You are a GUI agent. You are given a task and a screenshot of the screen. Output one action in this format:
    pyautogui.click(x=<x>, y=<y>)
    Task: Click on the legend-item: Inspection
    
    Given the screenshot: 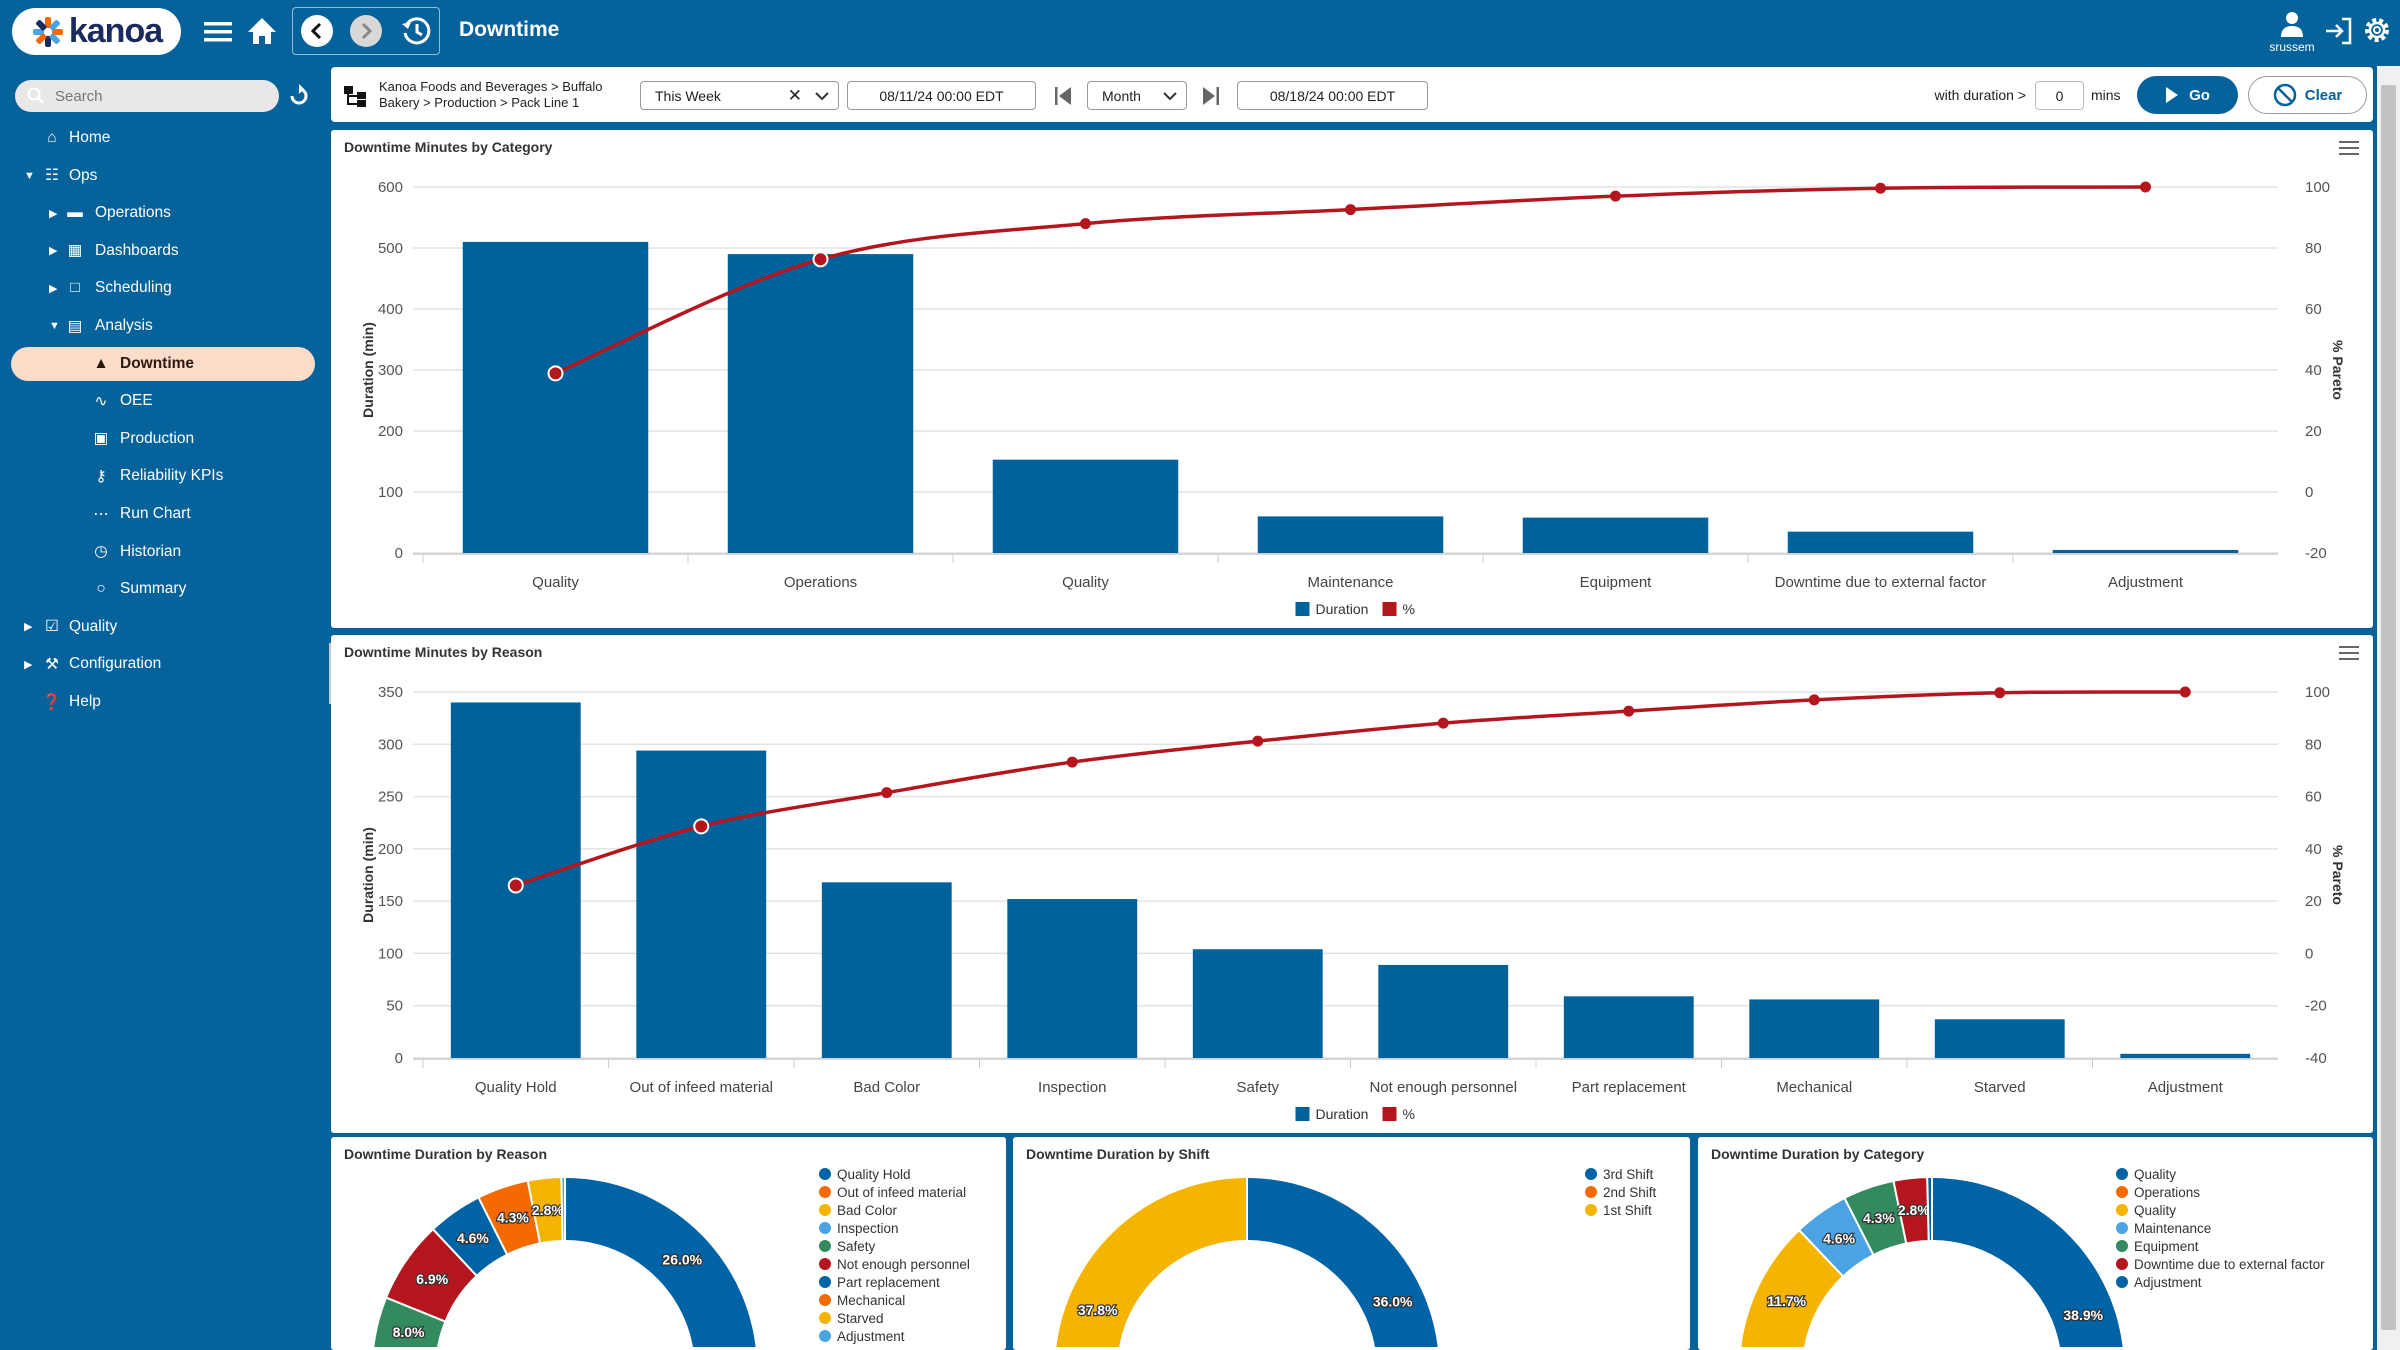 What is the action you would take?
    pyautogui.click(x=894, y=1228)
    